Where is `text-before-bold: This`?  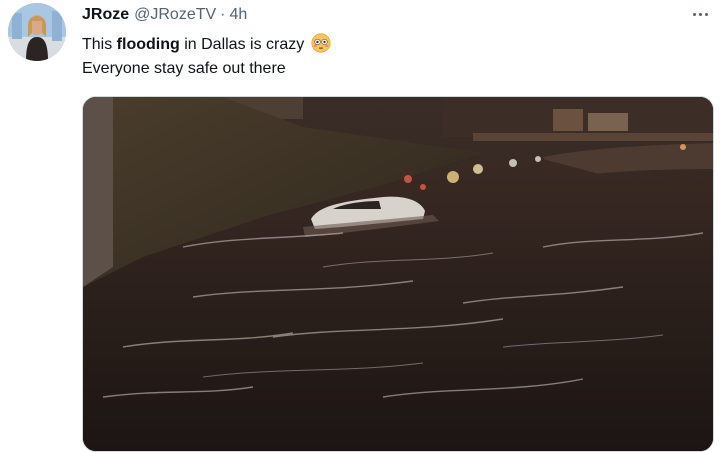
text-before-bold: This is located at coordinates (99, 44).